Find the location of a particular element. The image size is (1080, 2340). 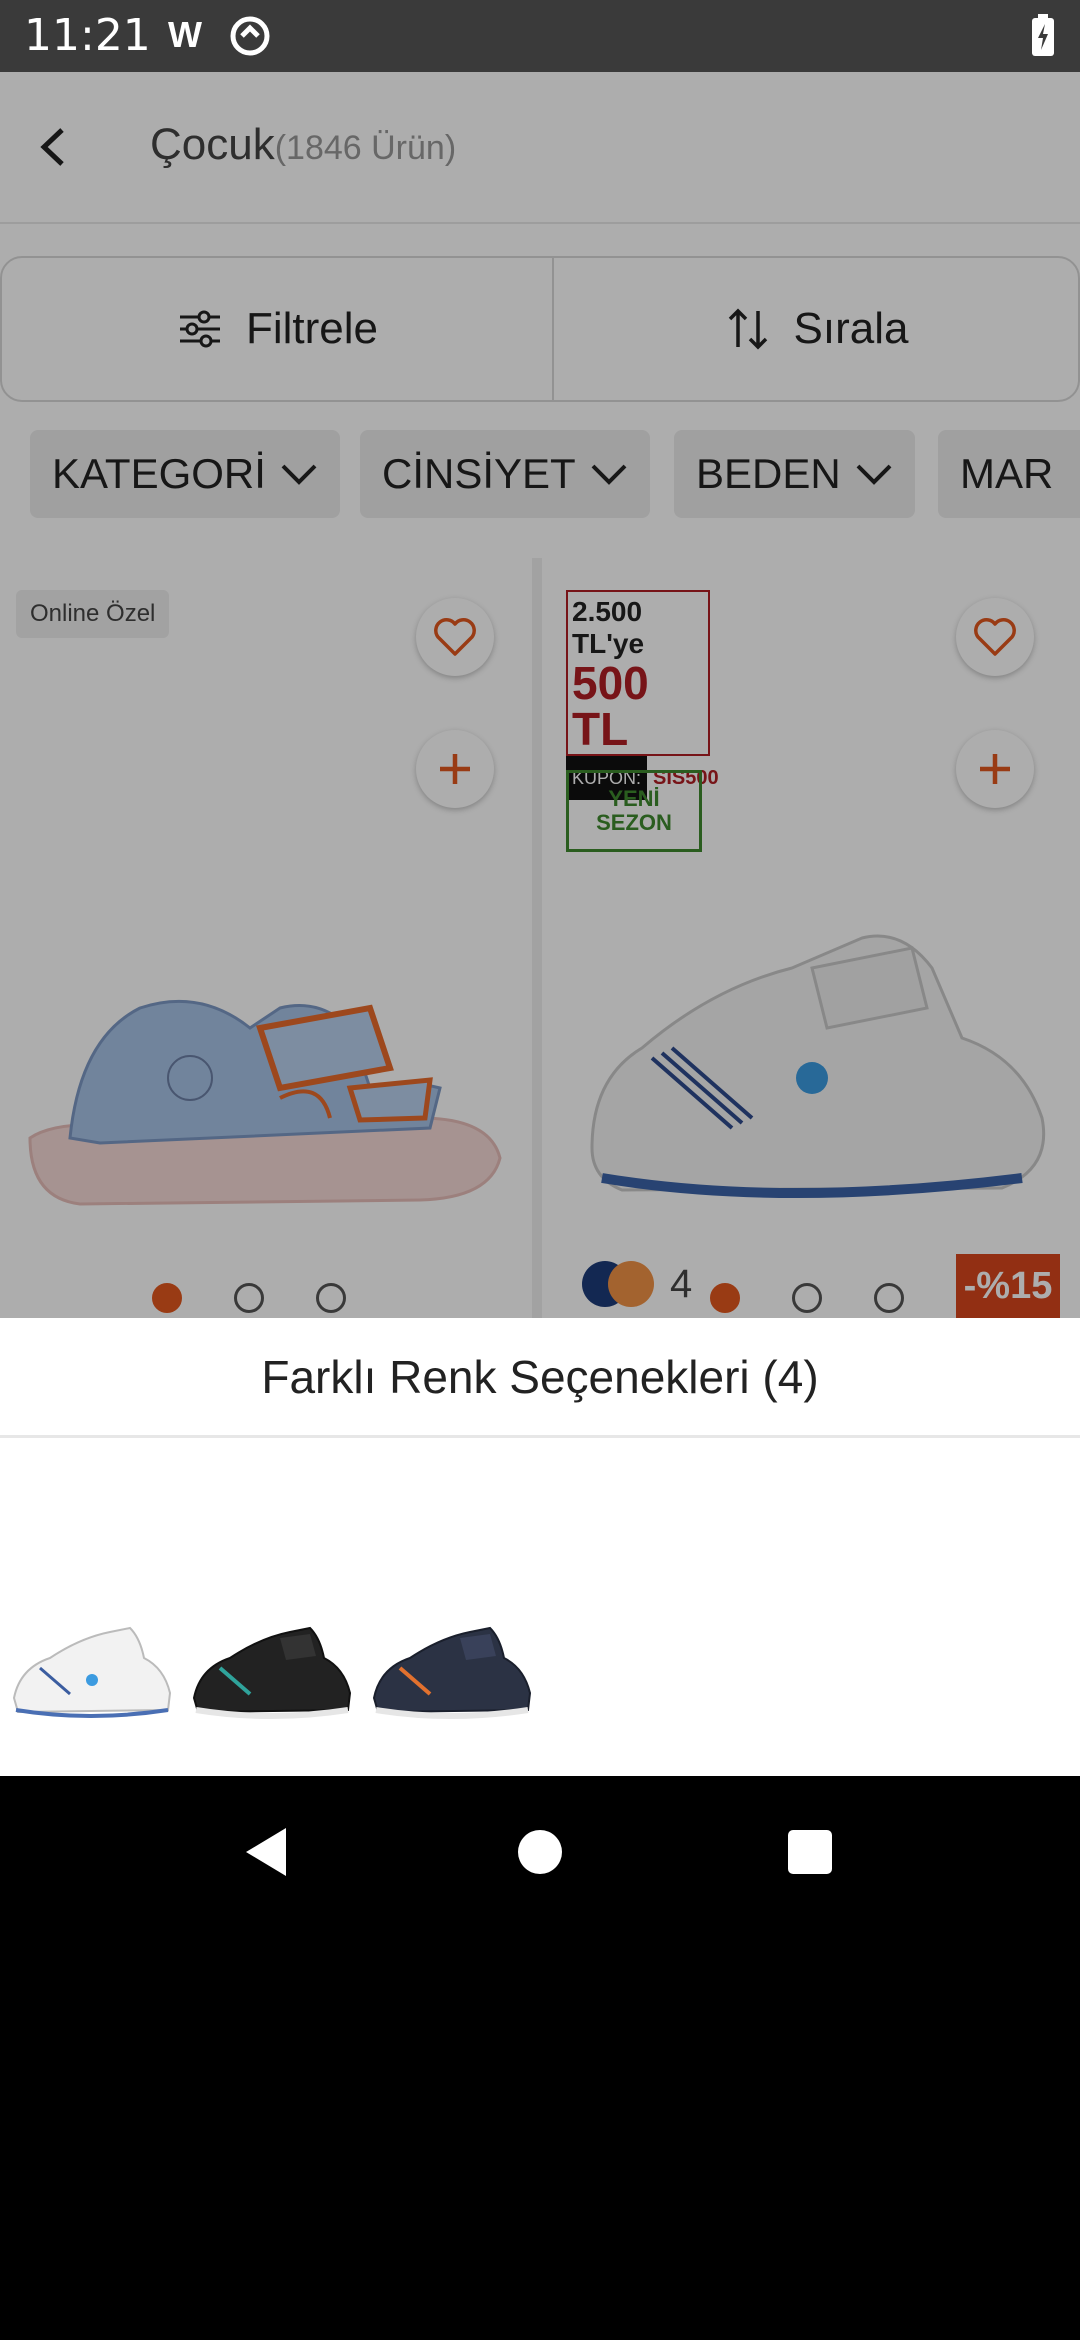

sync-icon is located at coordinates (250, 36).